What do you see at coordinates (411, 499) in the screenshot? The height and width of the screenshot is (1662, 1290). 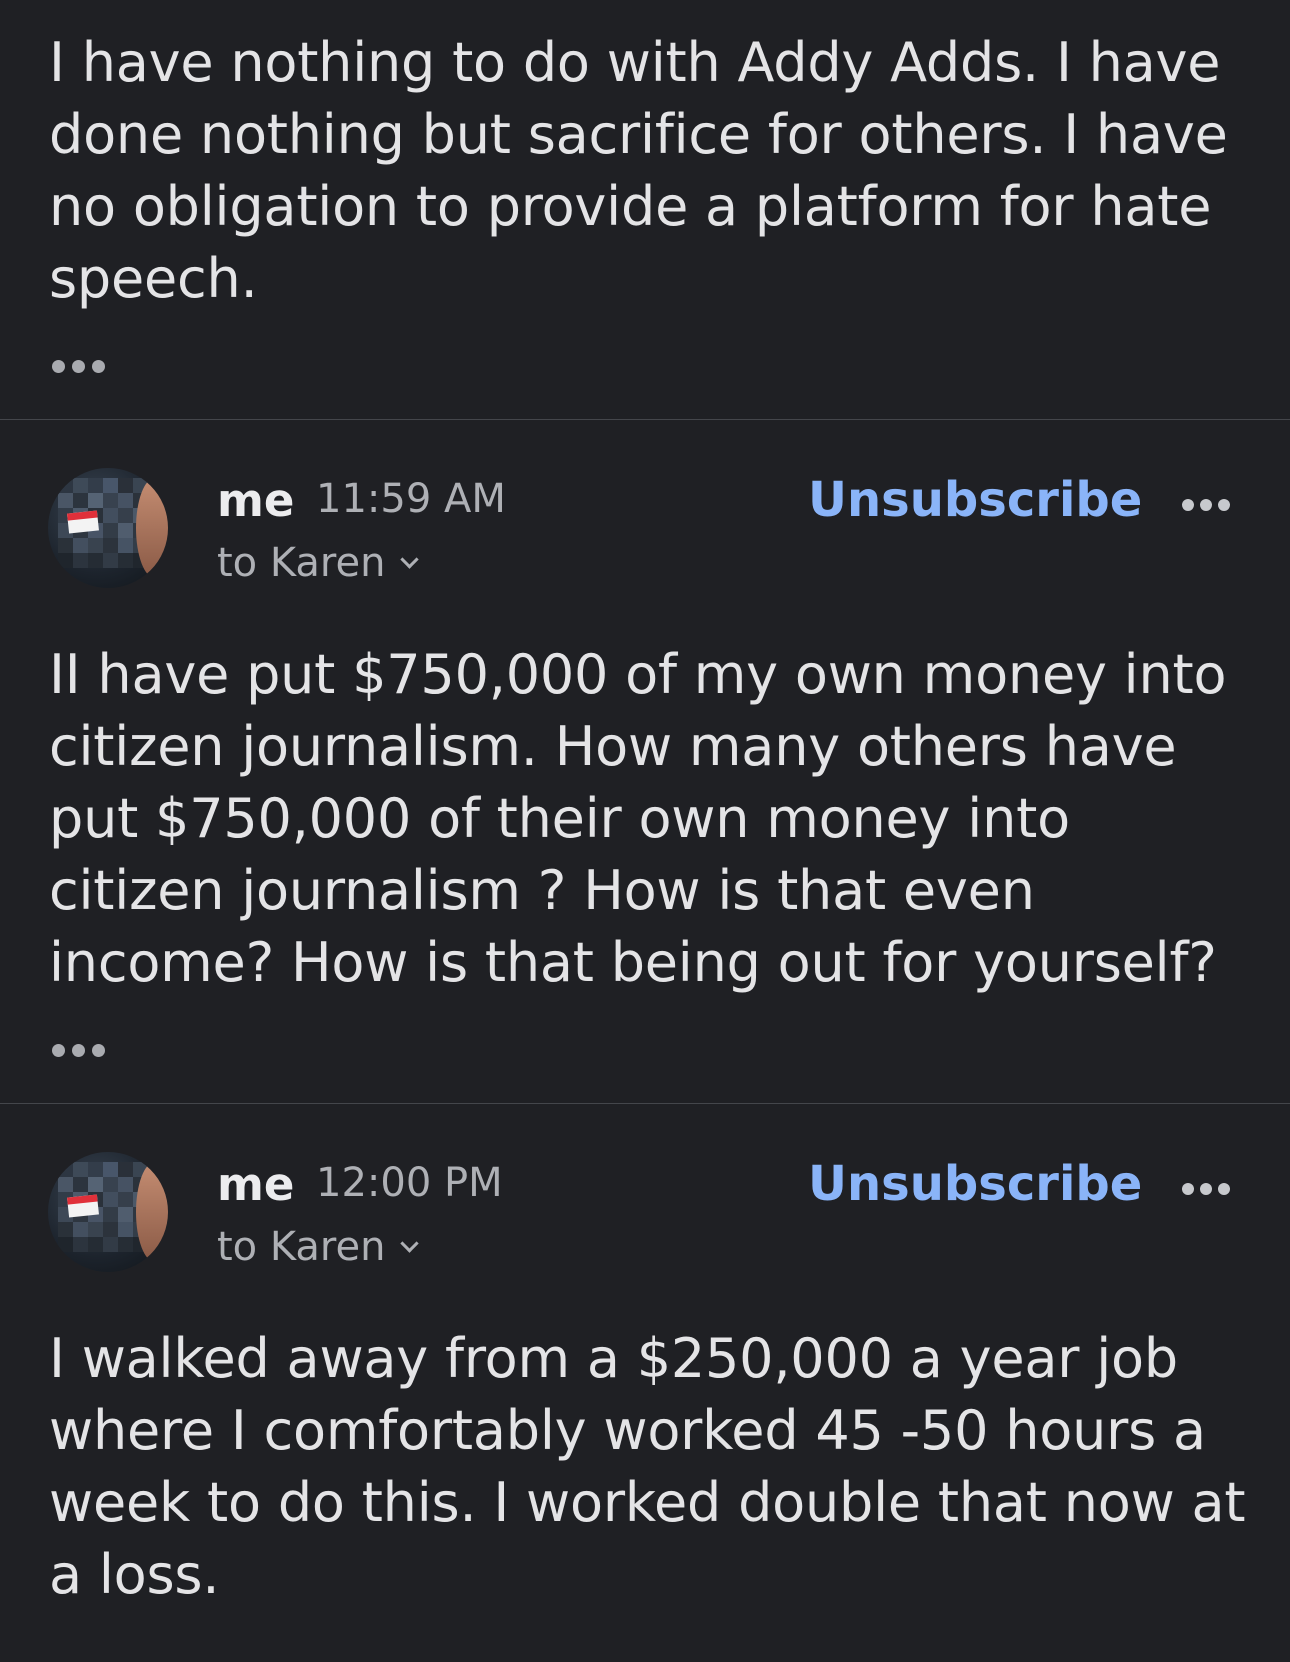 I see `message-time: 11:59 AM` at bounding box center [411, 499].